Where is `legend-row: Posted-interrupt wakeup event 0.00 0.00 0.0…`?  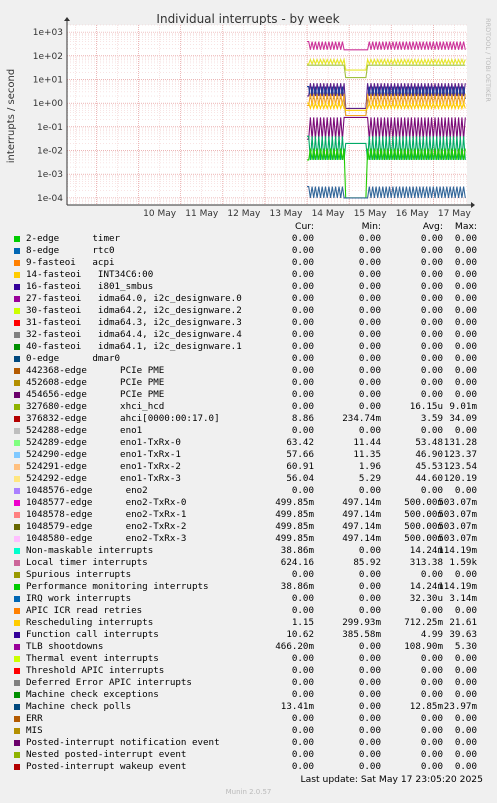 legend-row: Posted-interrupt wakeup event 0.00 0.00 0.0… is located at coordinates (248, 767).